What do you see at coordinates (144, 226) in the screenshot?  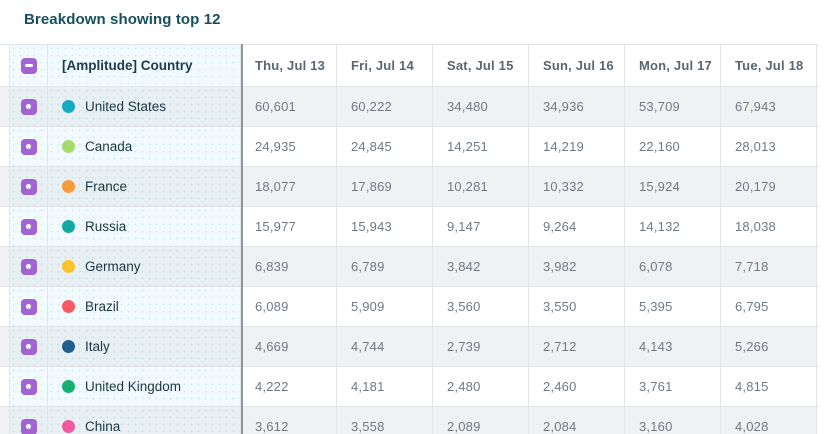 I see `country-cell: Russia` at bounding box center [144, 226].